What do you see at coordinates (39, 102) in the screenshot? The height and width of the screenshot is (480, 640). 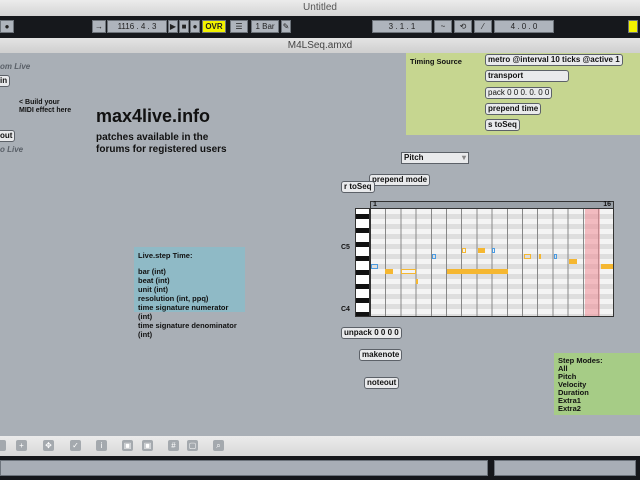 I see `build-hint-1: < Build your` at bounding box center [39, 102].